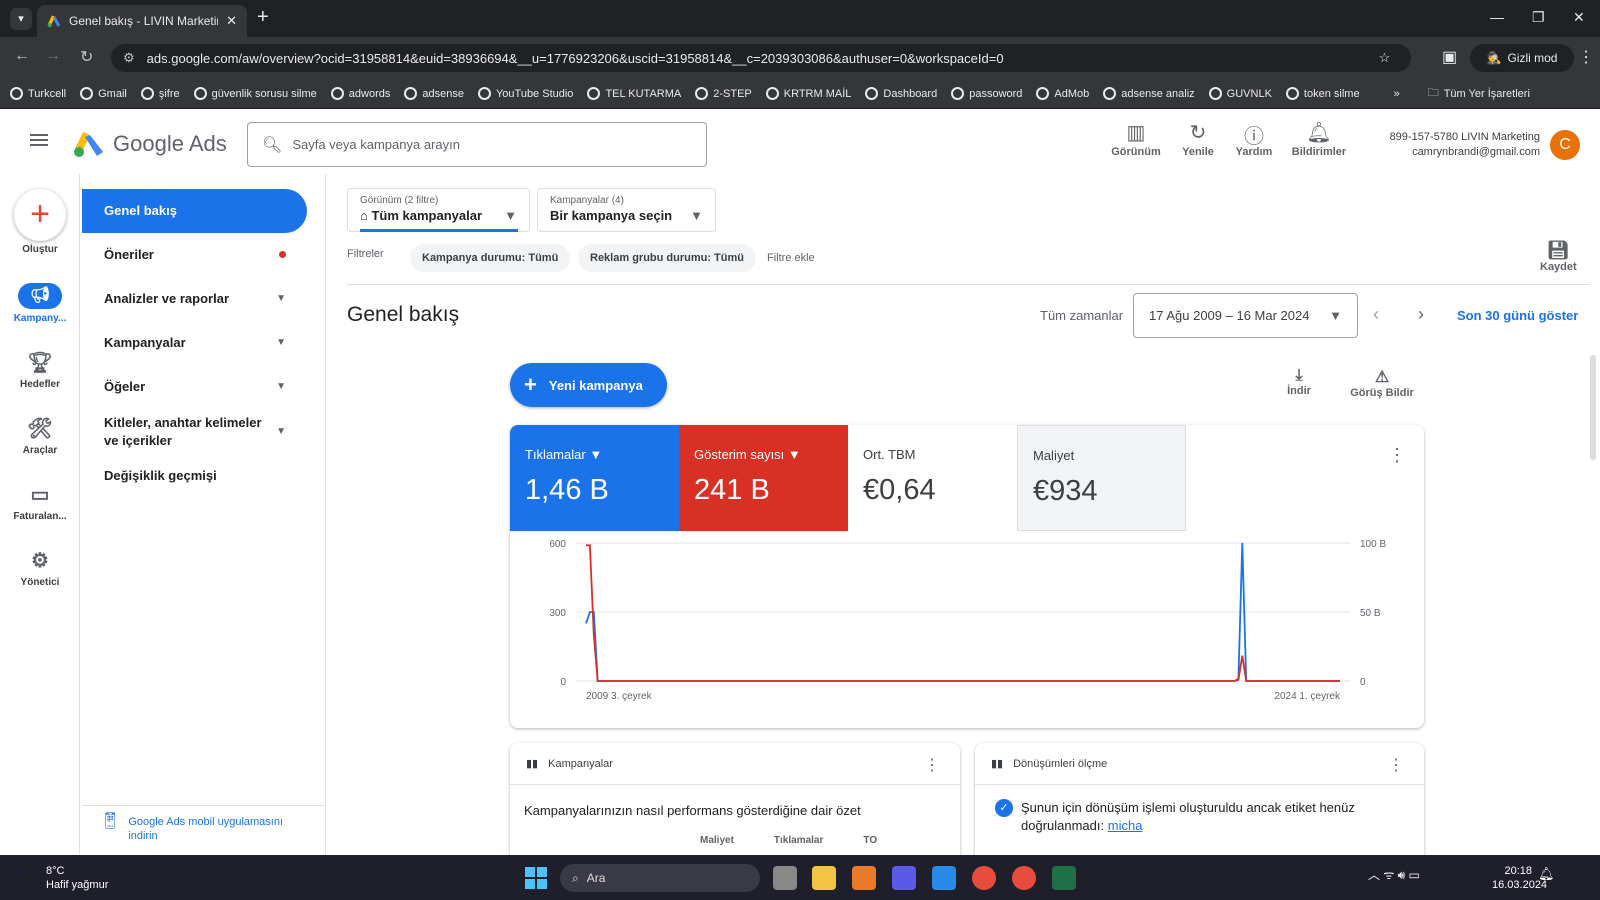  Describe the element at coordinates (984, 878) in the screenshot. I see `chrome-icon` at that location.